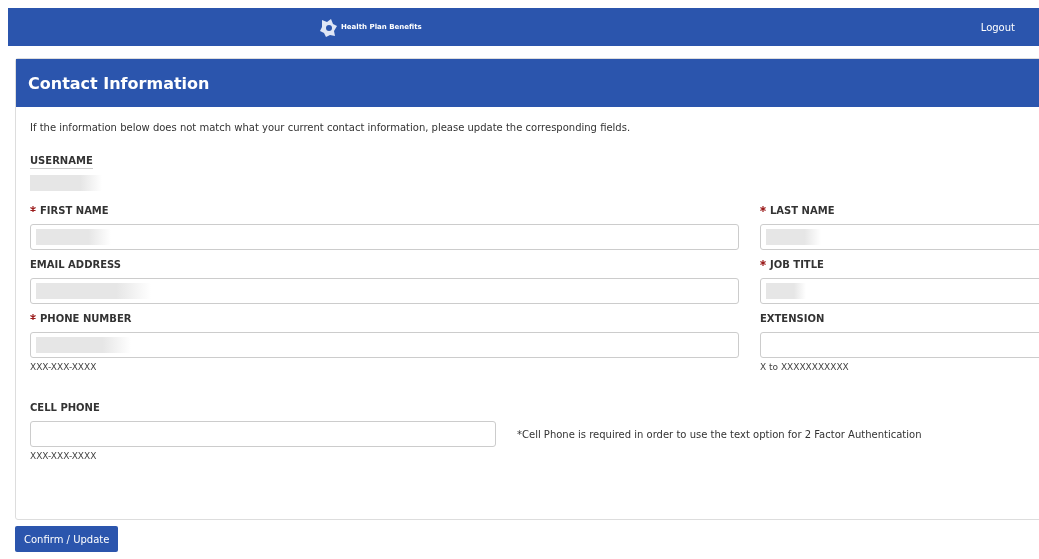 Image resolution: width=1039 pixels, height=559 pixels. Describe the element at coordinates (384, 210) in the screenshot. I see `field-label: FIRST NAME` at that location.